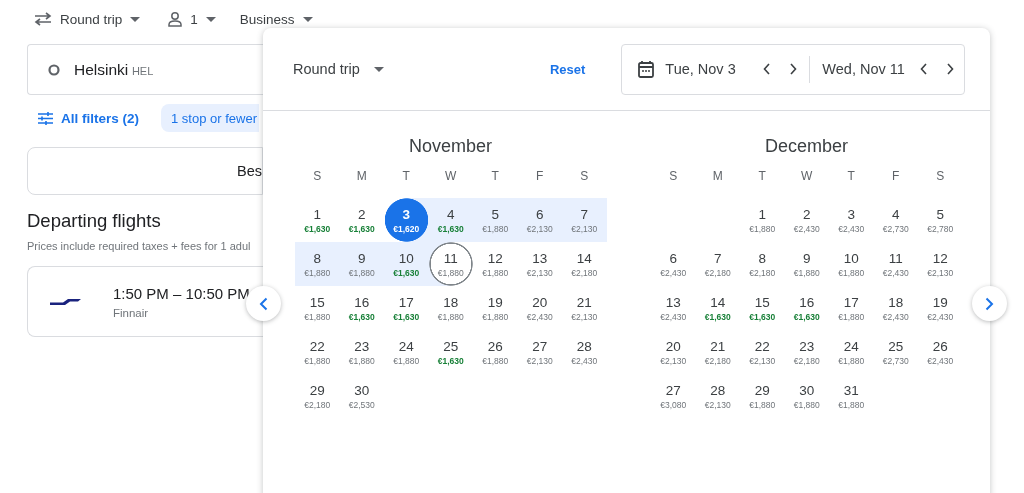  Describe the element at coordinates (406, 220) in the screenshot. I see `calendar-day: 3 €1,620` at that location.